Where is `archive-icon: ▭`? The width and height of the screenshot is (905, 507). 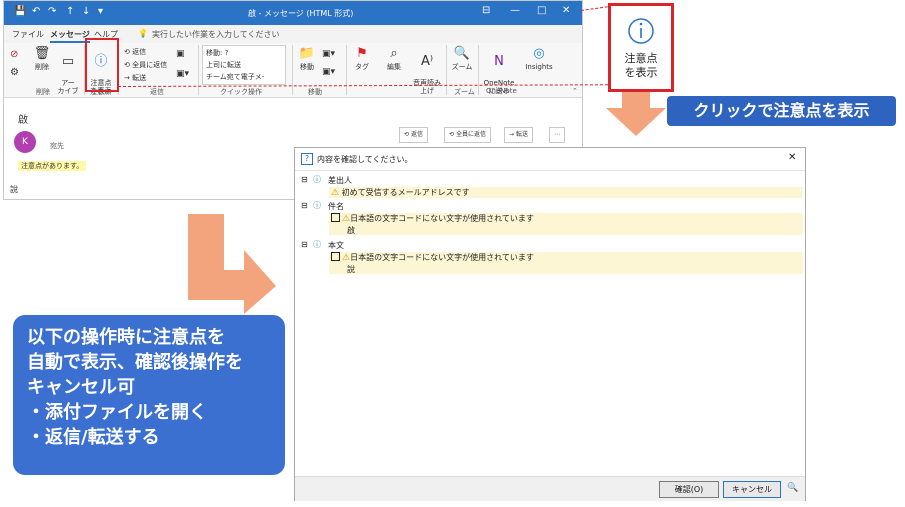 archive-icon: ▭ is located at coordinates (68, 61).